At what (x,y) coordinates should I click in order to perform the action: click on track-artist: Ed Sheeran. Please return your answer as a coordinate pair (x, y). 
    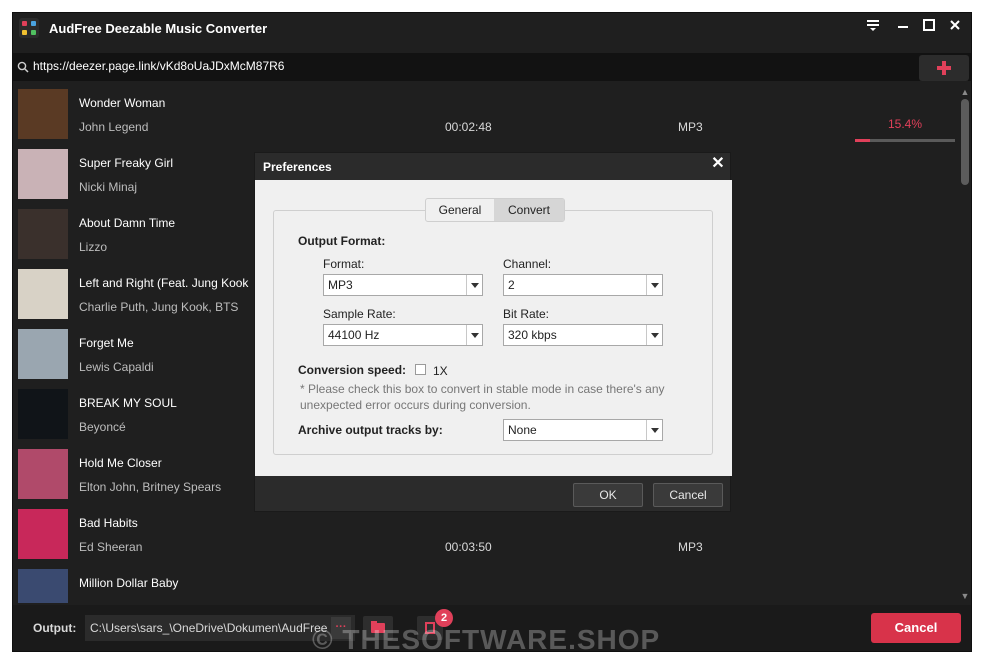
    Looking at the image, I should click on (111, 547).